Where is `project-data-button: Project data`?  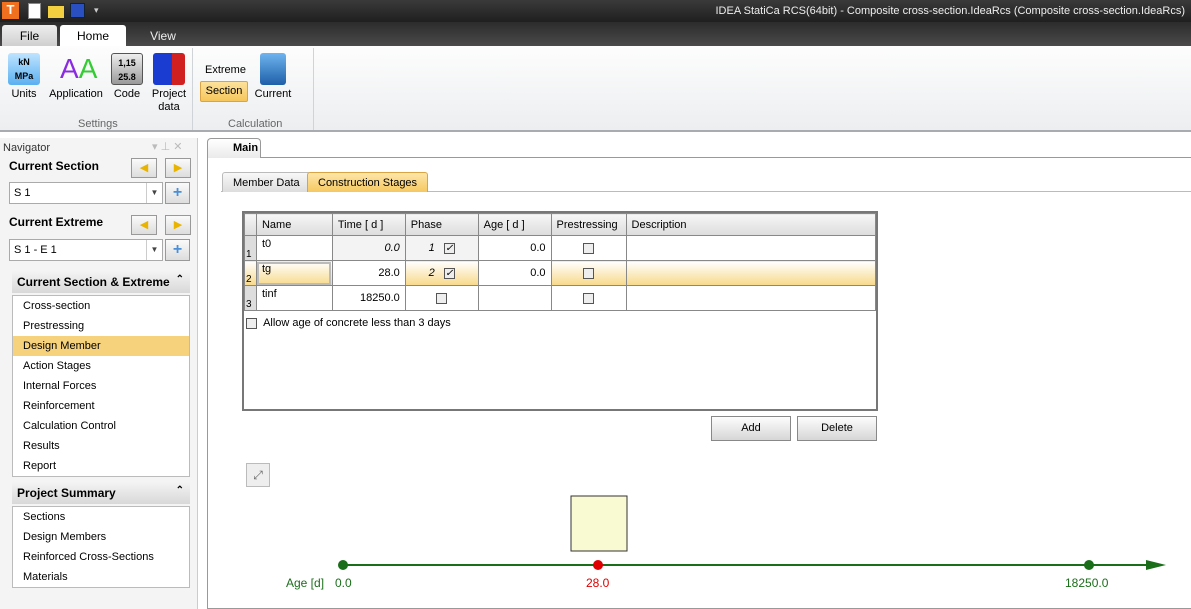 project-data-button: Project data is located at coordinates (169, 83).